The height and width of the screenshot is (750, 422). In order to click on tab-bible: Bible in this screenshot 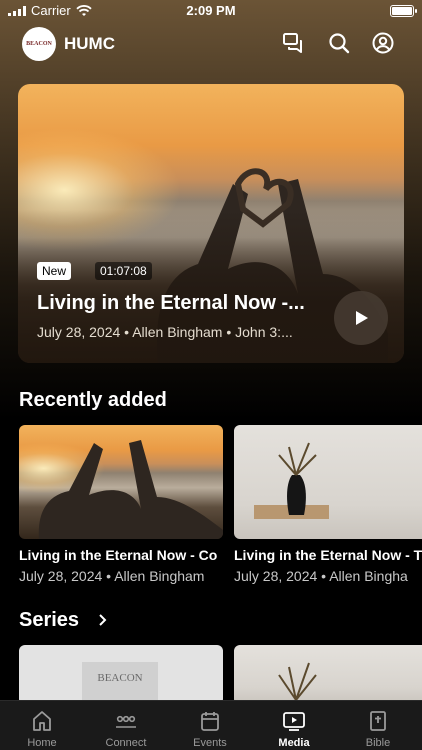, I will do `click(378, 725)`.